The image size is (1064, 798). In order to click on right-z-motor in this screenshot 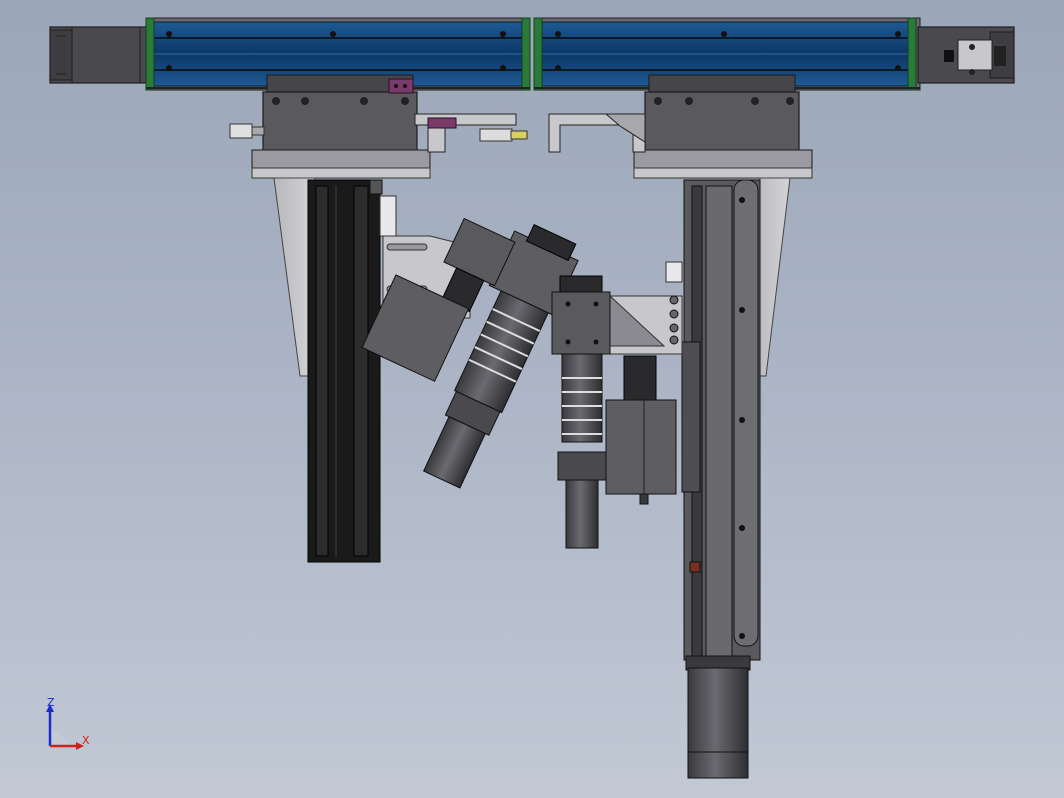, I will do `click(718, 717)`.